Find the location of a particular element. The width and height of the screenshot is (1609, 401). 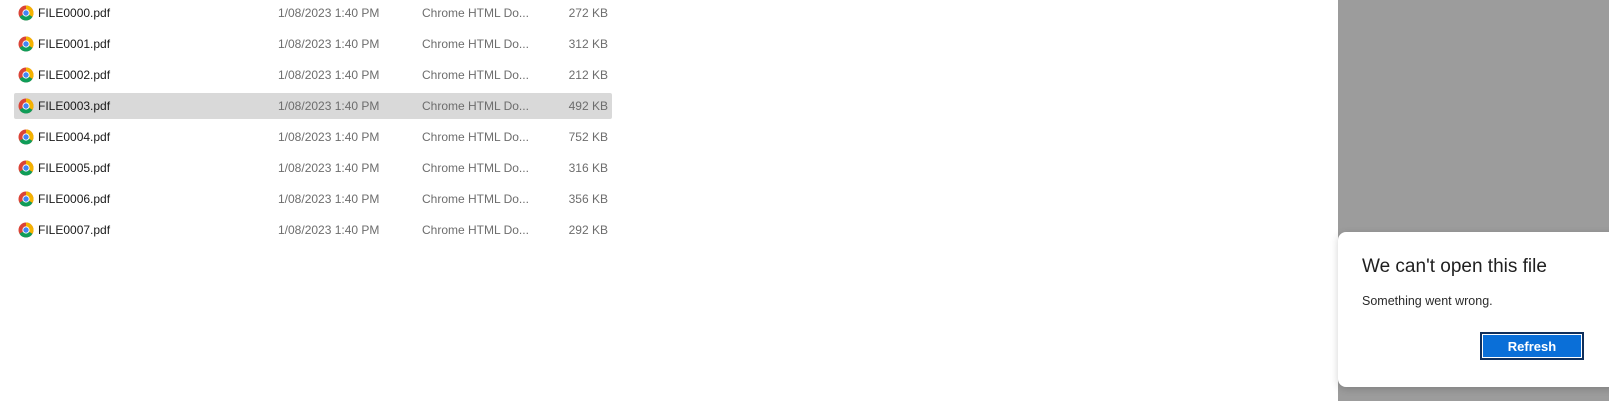

file-name: FILE0006.pdf is located at coordinates (74, 199).